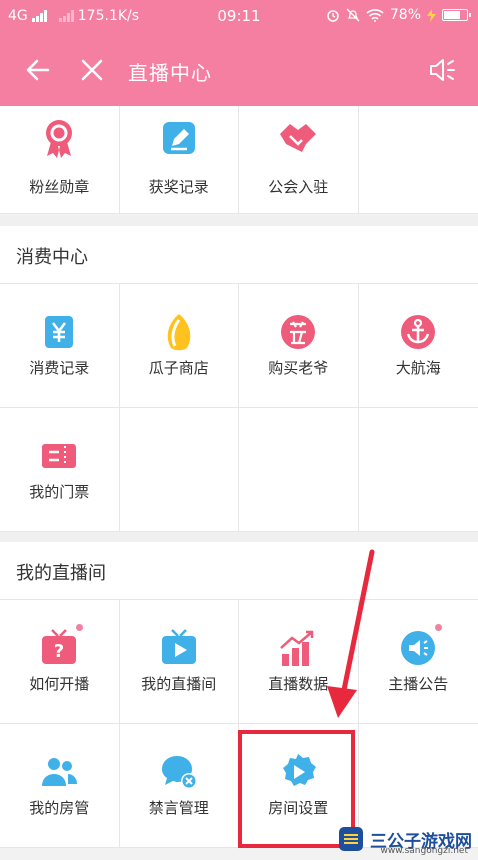  I want to click on header: 直播中心, so click(239, 70).